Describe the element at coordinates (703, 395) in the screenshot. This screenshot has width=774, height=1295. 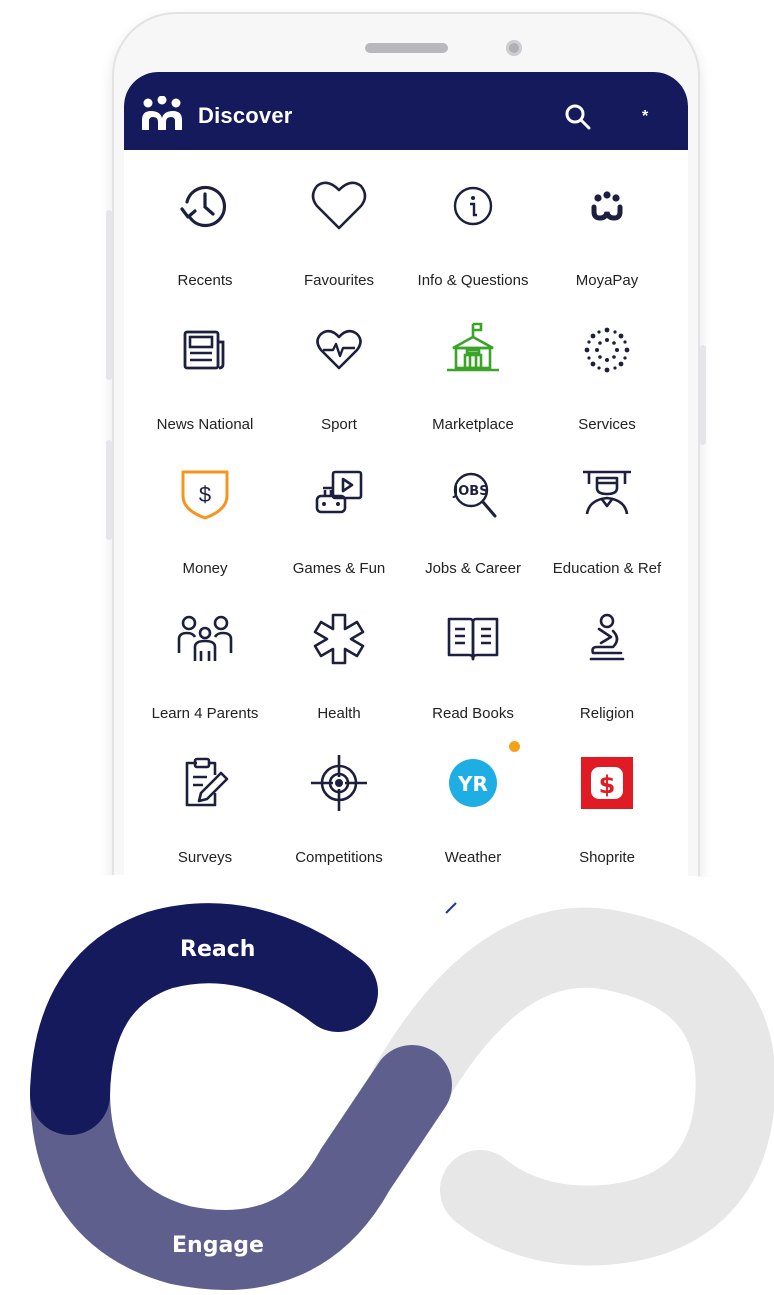
I see `phone-side-button-right` at that location.